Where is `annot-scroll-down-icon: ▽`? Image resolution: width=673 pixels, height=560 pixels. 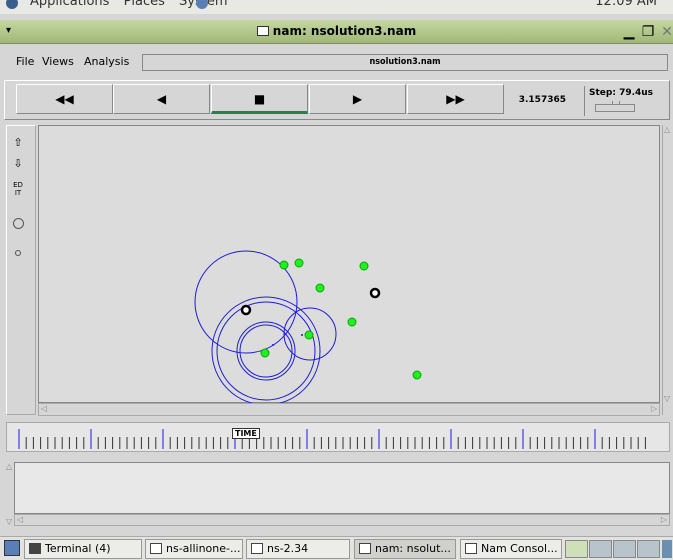 annot-scroll-down-icon: ▽ is located at coordinates (9, 521).